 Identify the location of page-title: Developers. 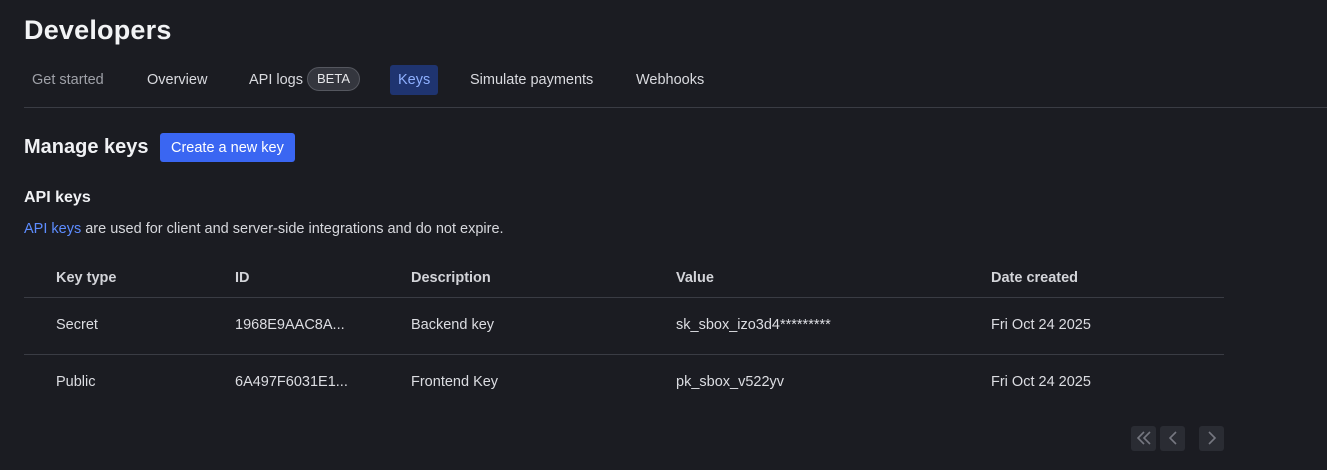
(98, 30).